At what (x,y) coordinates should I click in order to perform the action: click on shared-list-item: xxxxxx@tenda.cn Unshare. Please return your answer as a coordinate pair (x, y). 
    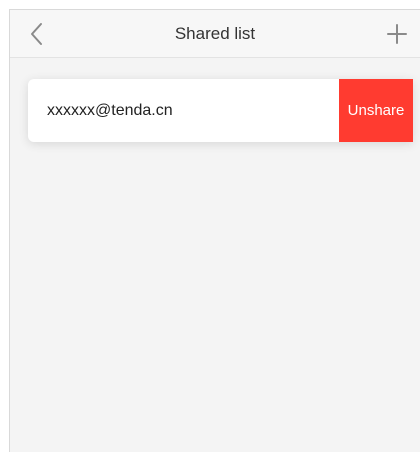
    Looking at the image, I should click on (220, 110).